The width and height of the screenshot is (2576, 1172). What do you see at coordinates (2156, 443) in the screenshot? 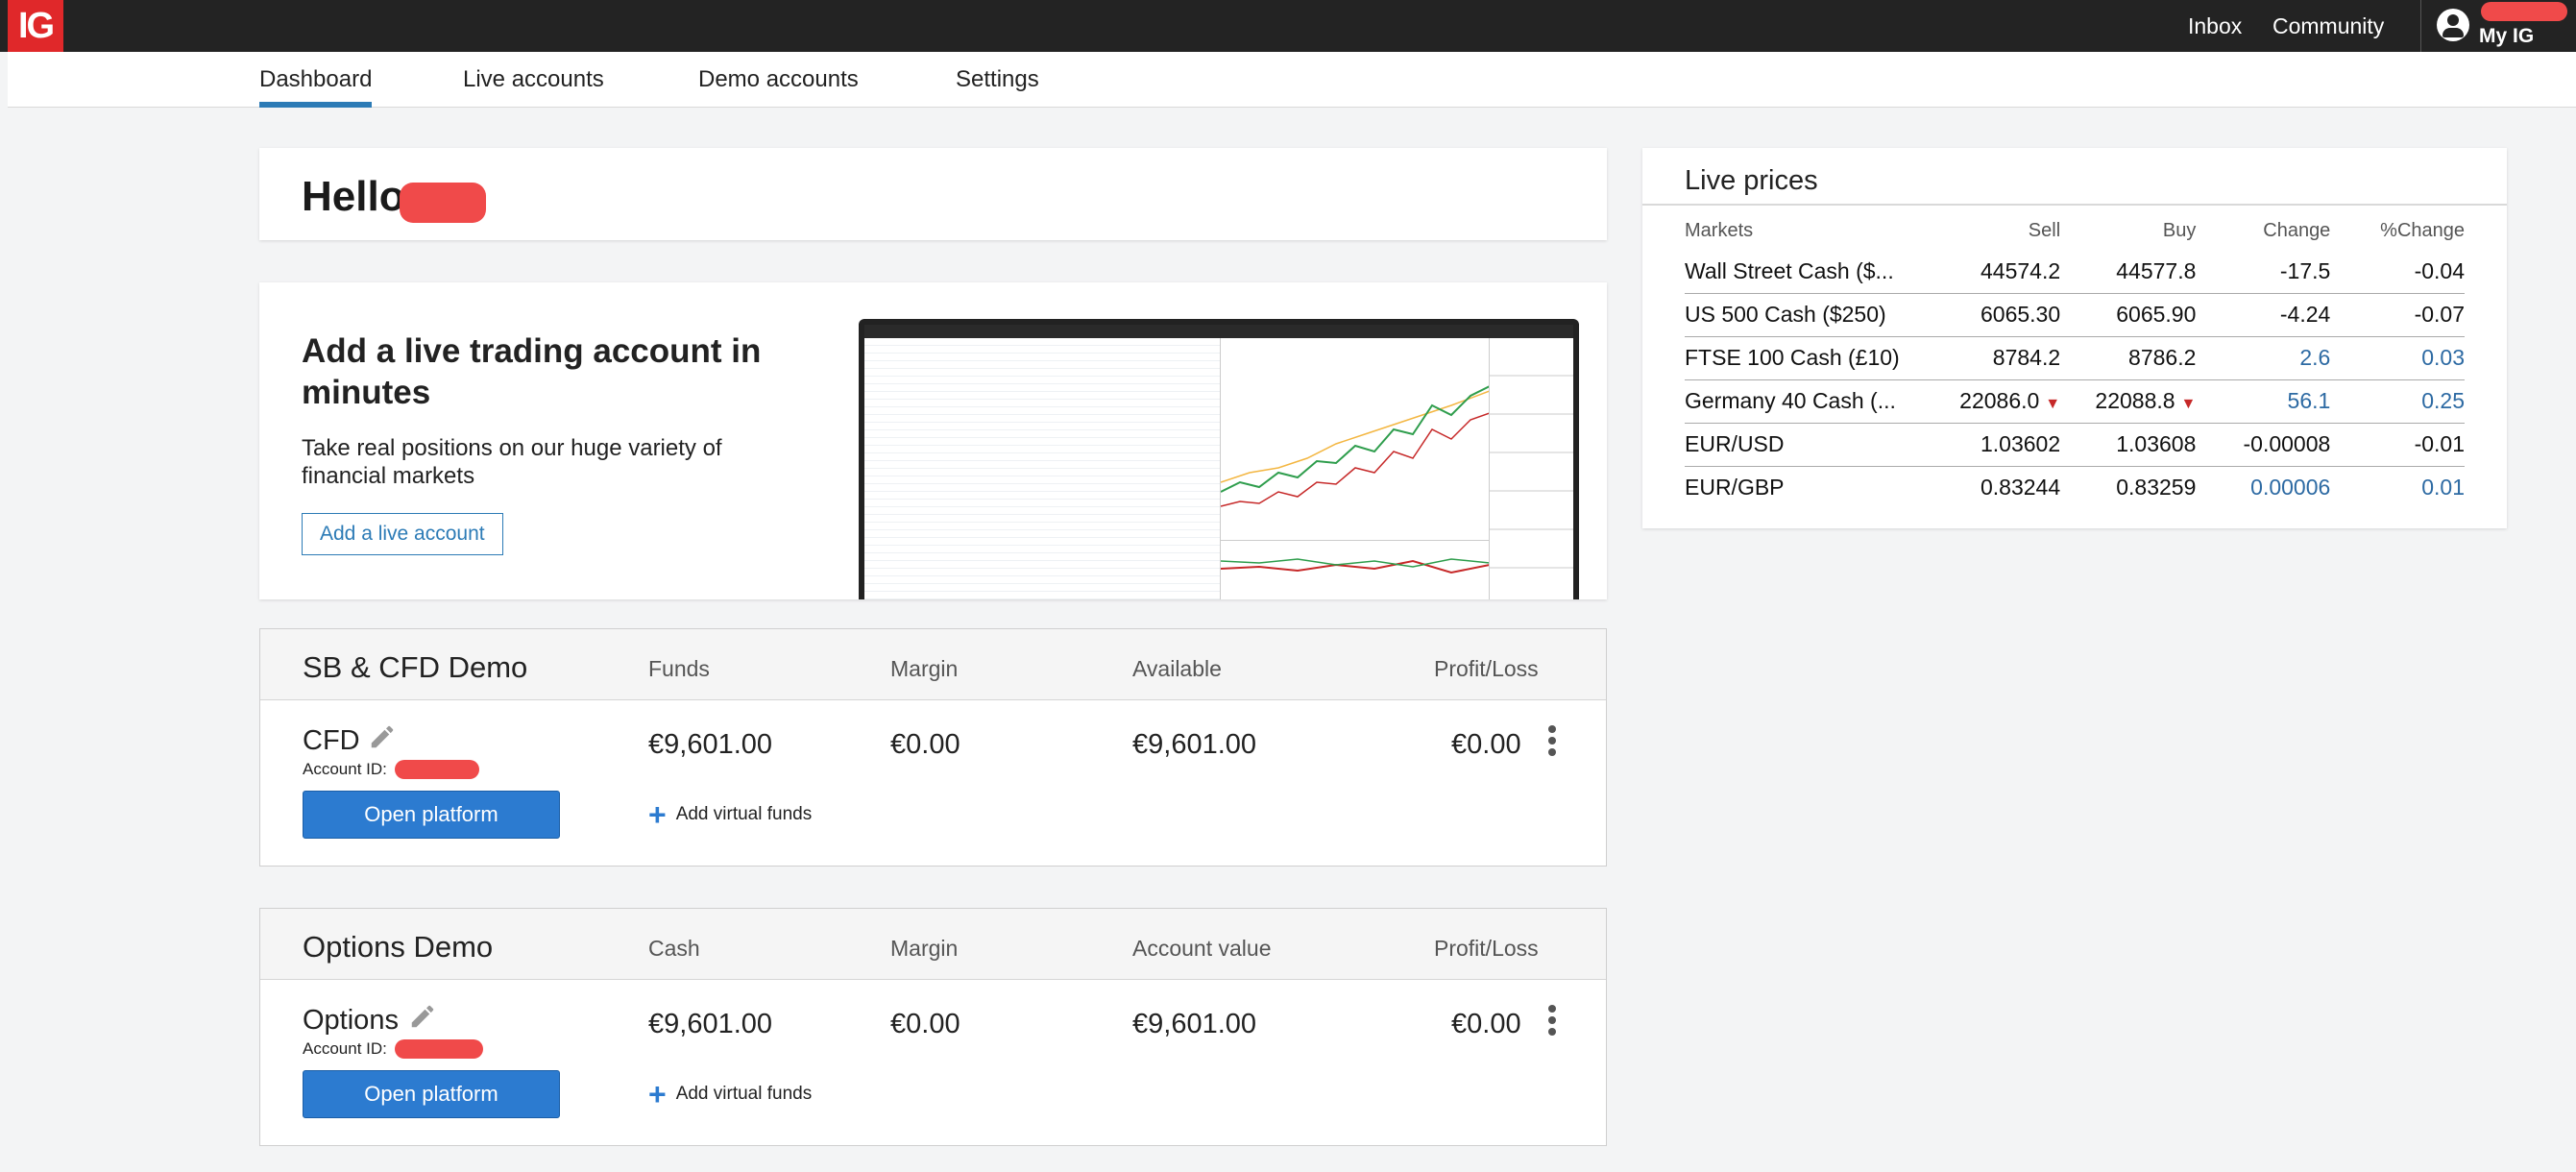
I see `buy-price-text: 1.03608` at bounding box center [2156, 443].